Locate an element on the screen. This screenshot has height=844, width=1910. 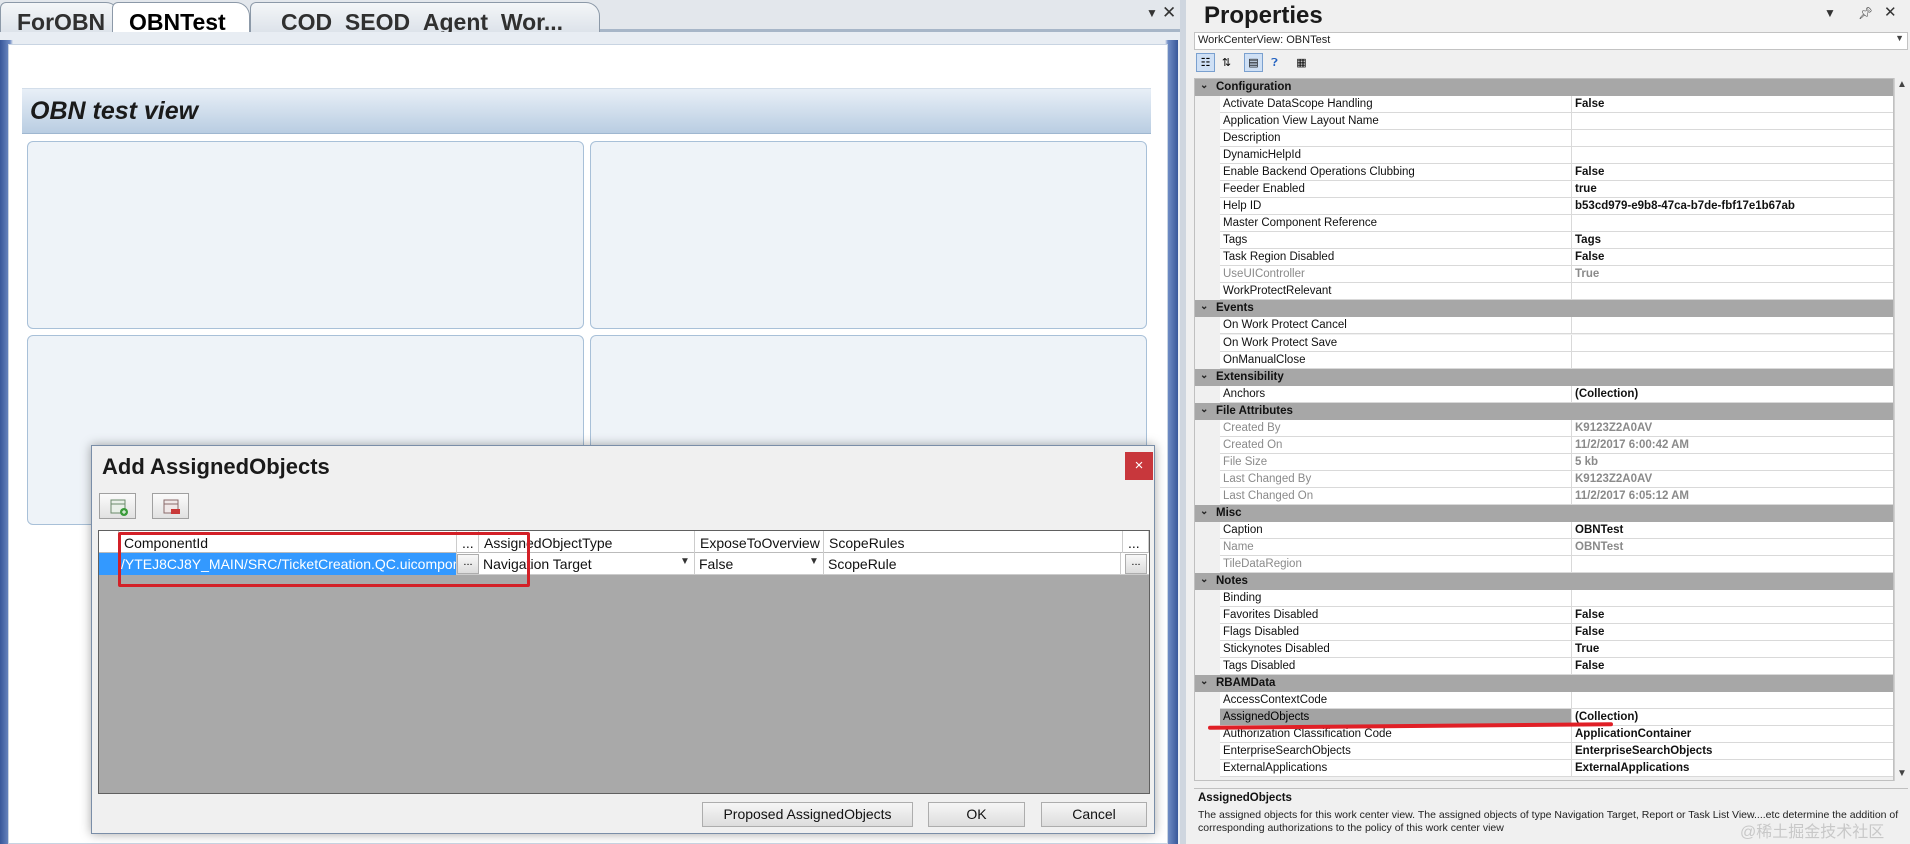
property-row: Master Component Reference is located at coordinates (1544, 224).